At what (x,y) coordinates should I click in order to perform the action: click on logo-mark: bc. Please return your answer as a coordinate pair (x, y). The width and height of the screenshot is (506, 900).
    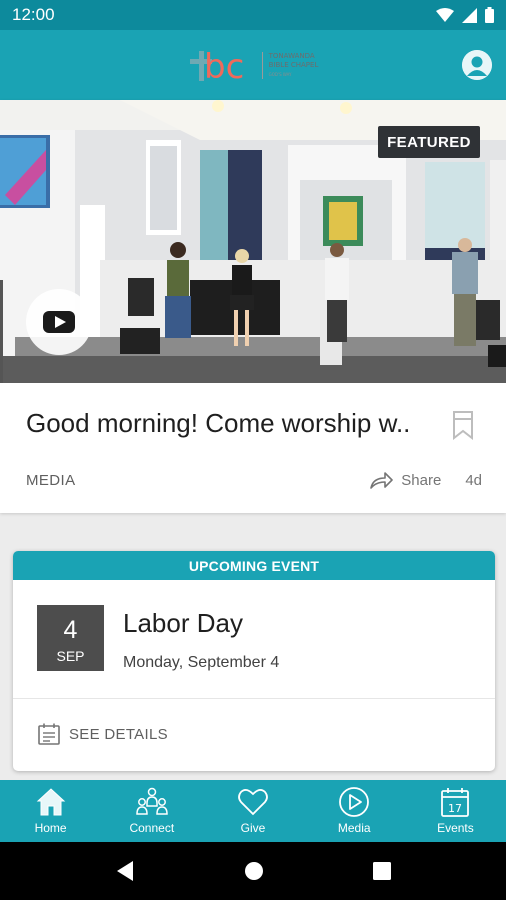
    Looking at the image, I should click on (221, 67).